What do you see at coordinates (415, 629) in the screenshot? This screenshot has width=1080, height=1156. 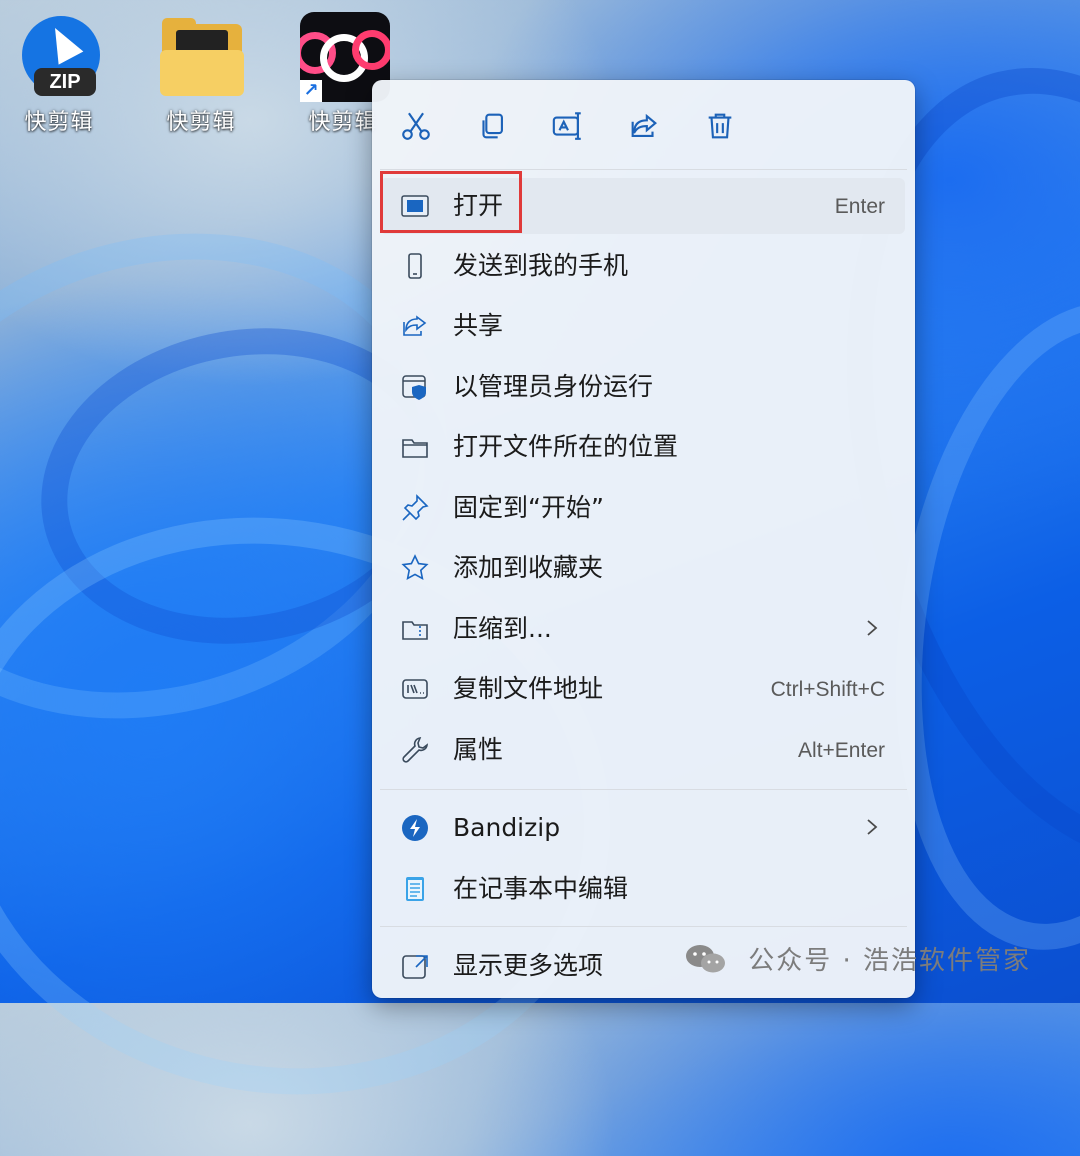 I see `zip-folder-icon` at bounding box center [415, 629].